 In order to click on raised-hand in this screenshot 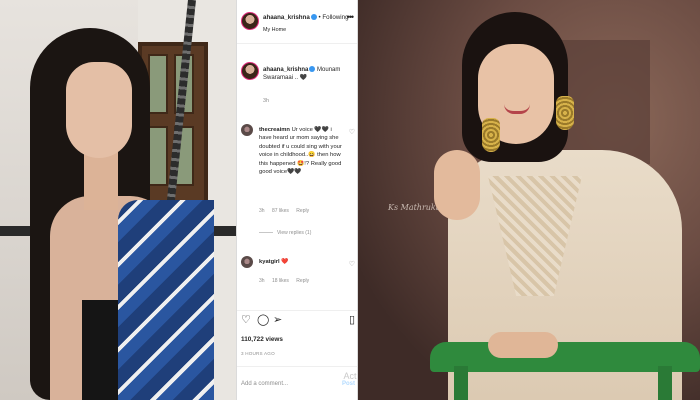, I will do `click(457, 185)`.